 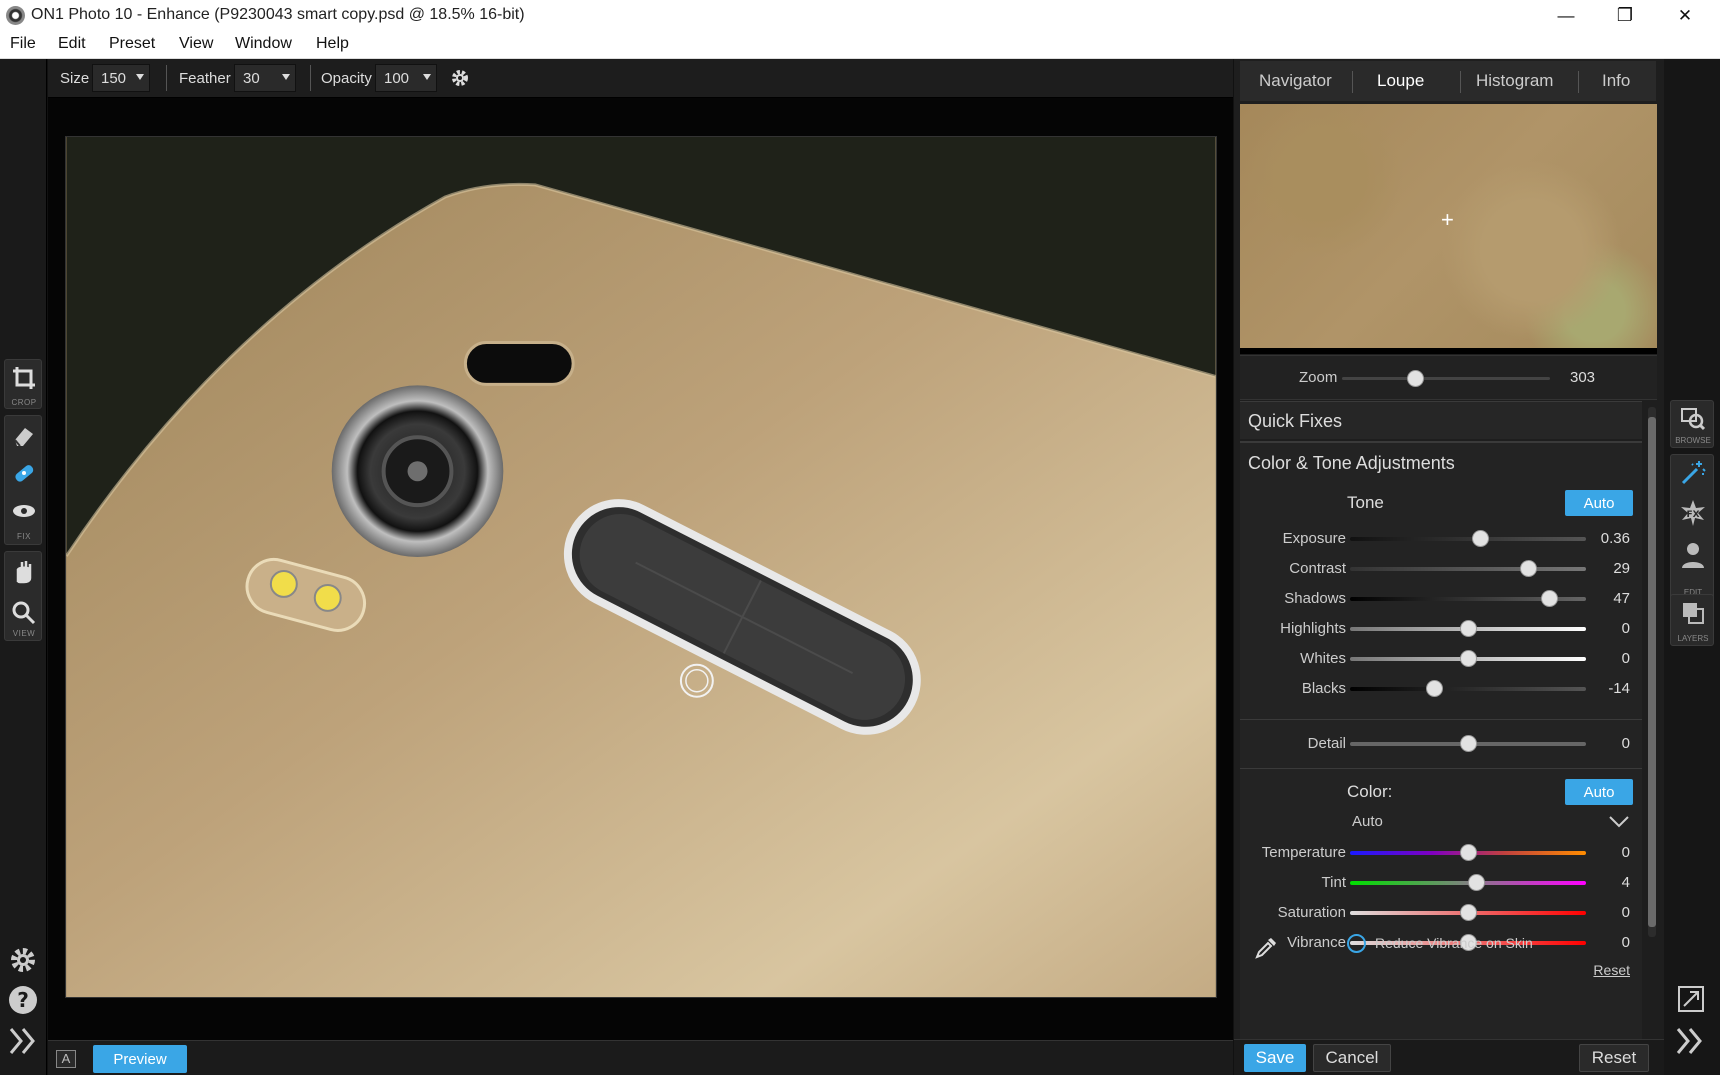 I want to click on zoom-label: Zoom, so click(x=1318, y=377).